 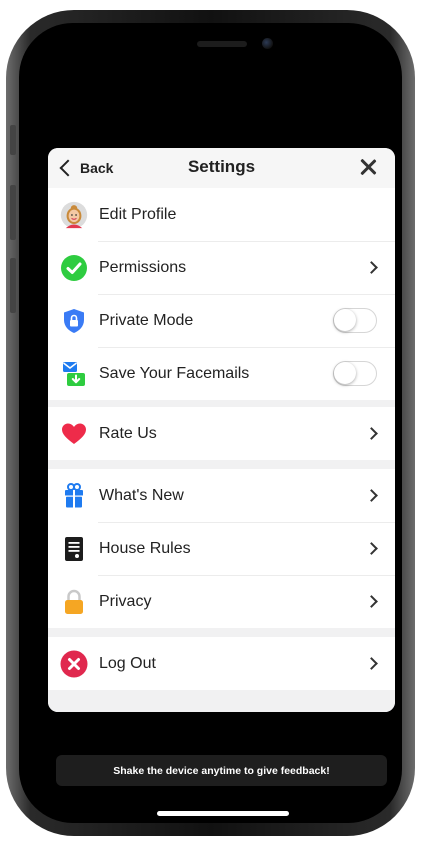 What do you see at coordinates (13, 285) in the screenshot?
I see `volume-down-button` at bounding box center [13, 285].